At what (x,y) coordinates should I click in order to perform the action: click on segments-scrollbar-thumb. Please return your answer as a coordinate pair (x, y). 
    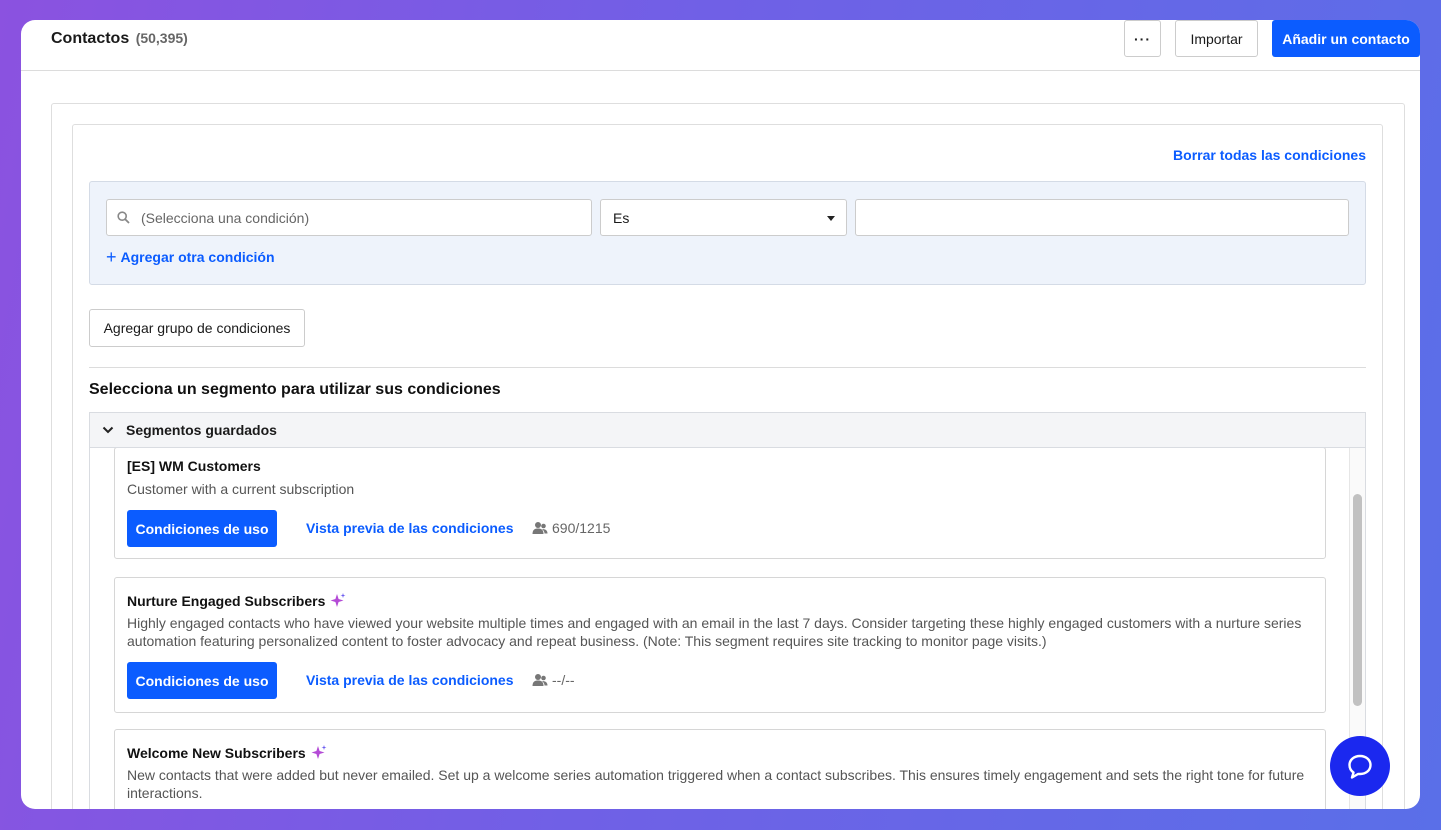
    Looking at the image, I should click on (1357, 600).